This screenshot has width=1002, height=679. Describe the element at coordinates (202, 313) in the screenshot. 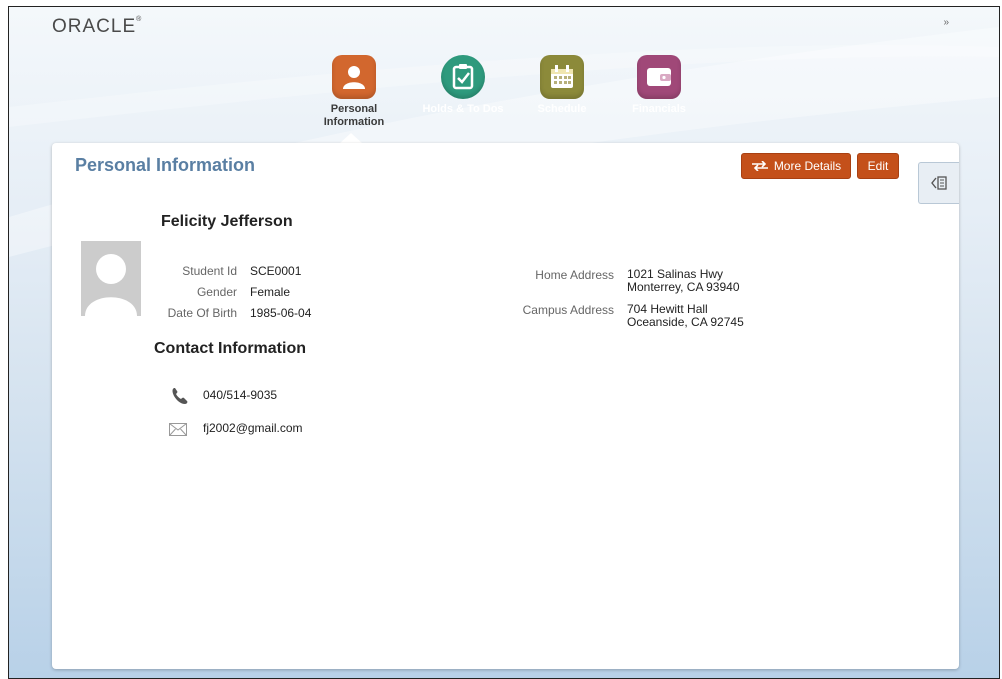

I see `date-of-birth-label: Date Of Birth` at that location.